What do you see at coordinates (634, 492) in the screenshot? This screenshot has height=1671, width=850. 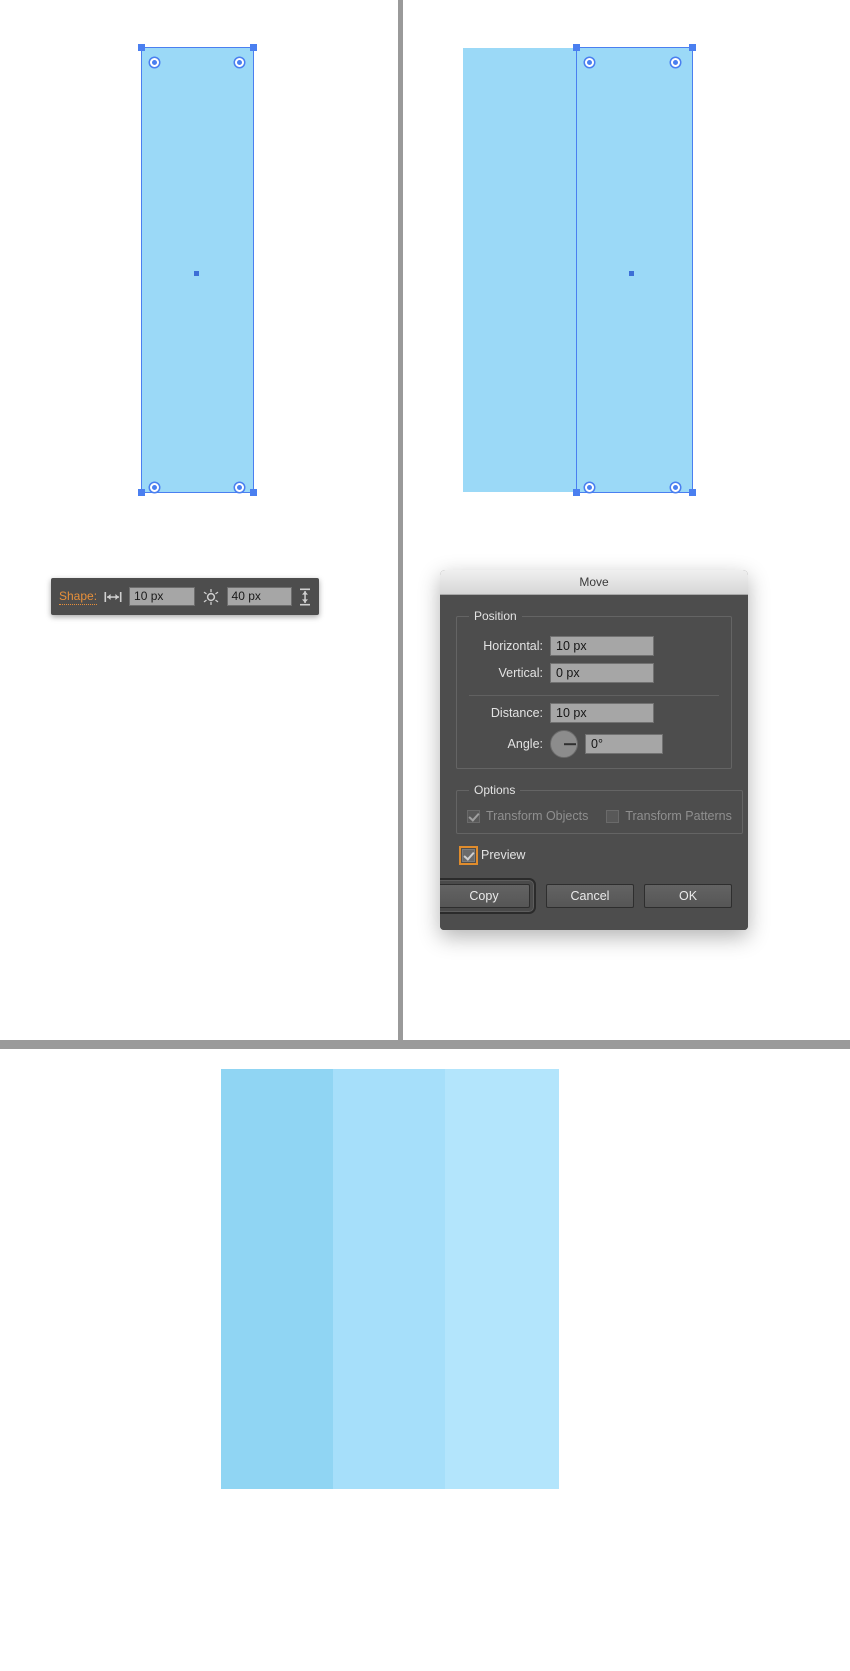 I see `copy-selection-edge-bottom` at bounding box center [634, 492].